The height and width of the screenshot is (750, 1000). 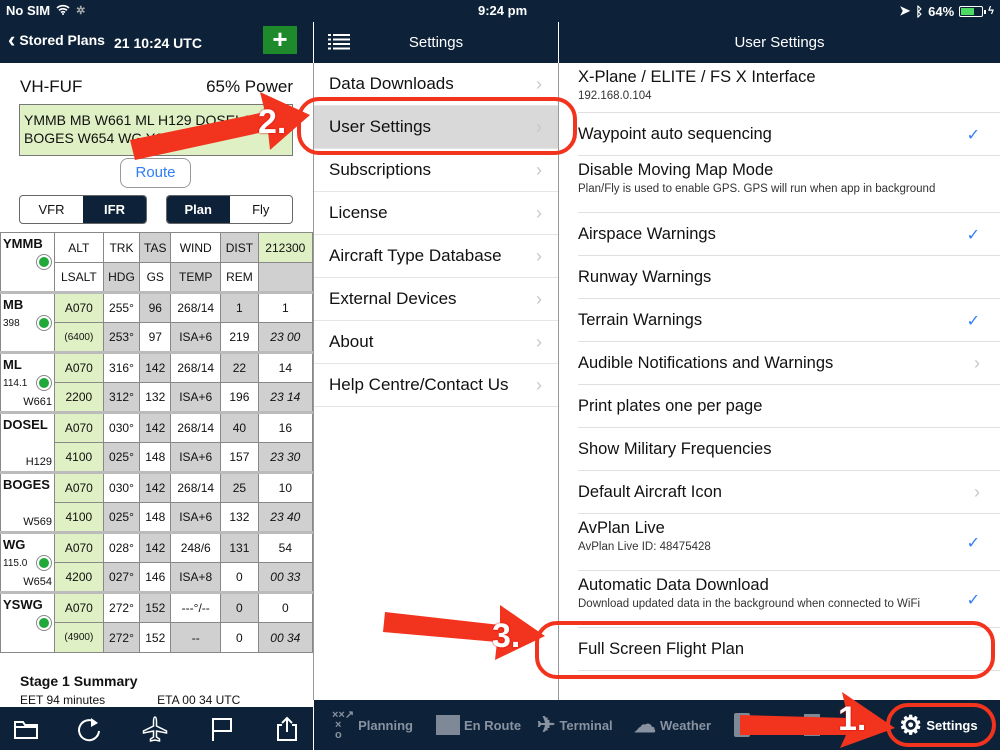 I want to click on waypoint-cell: DOSEL H129, so click(x=27, y=442).